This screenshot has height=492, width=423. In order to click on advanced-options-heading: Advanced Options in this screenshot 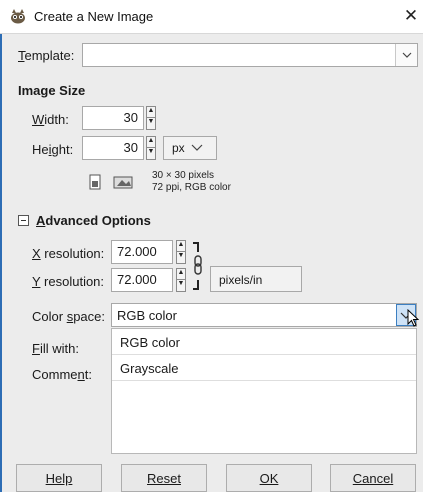, I will do `click(93, 220)`.